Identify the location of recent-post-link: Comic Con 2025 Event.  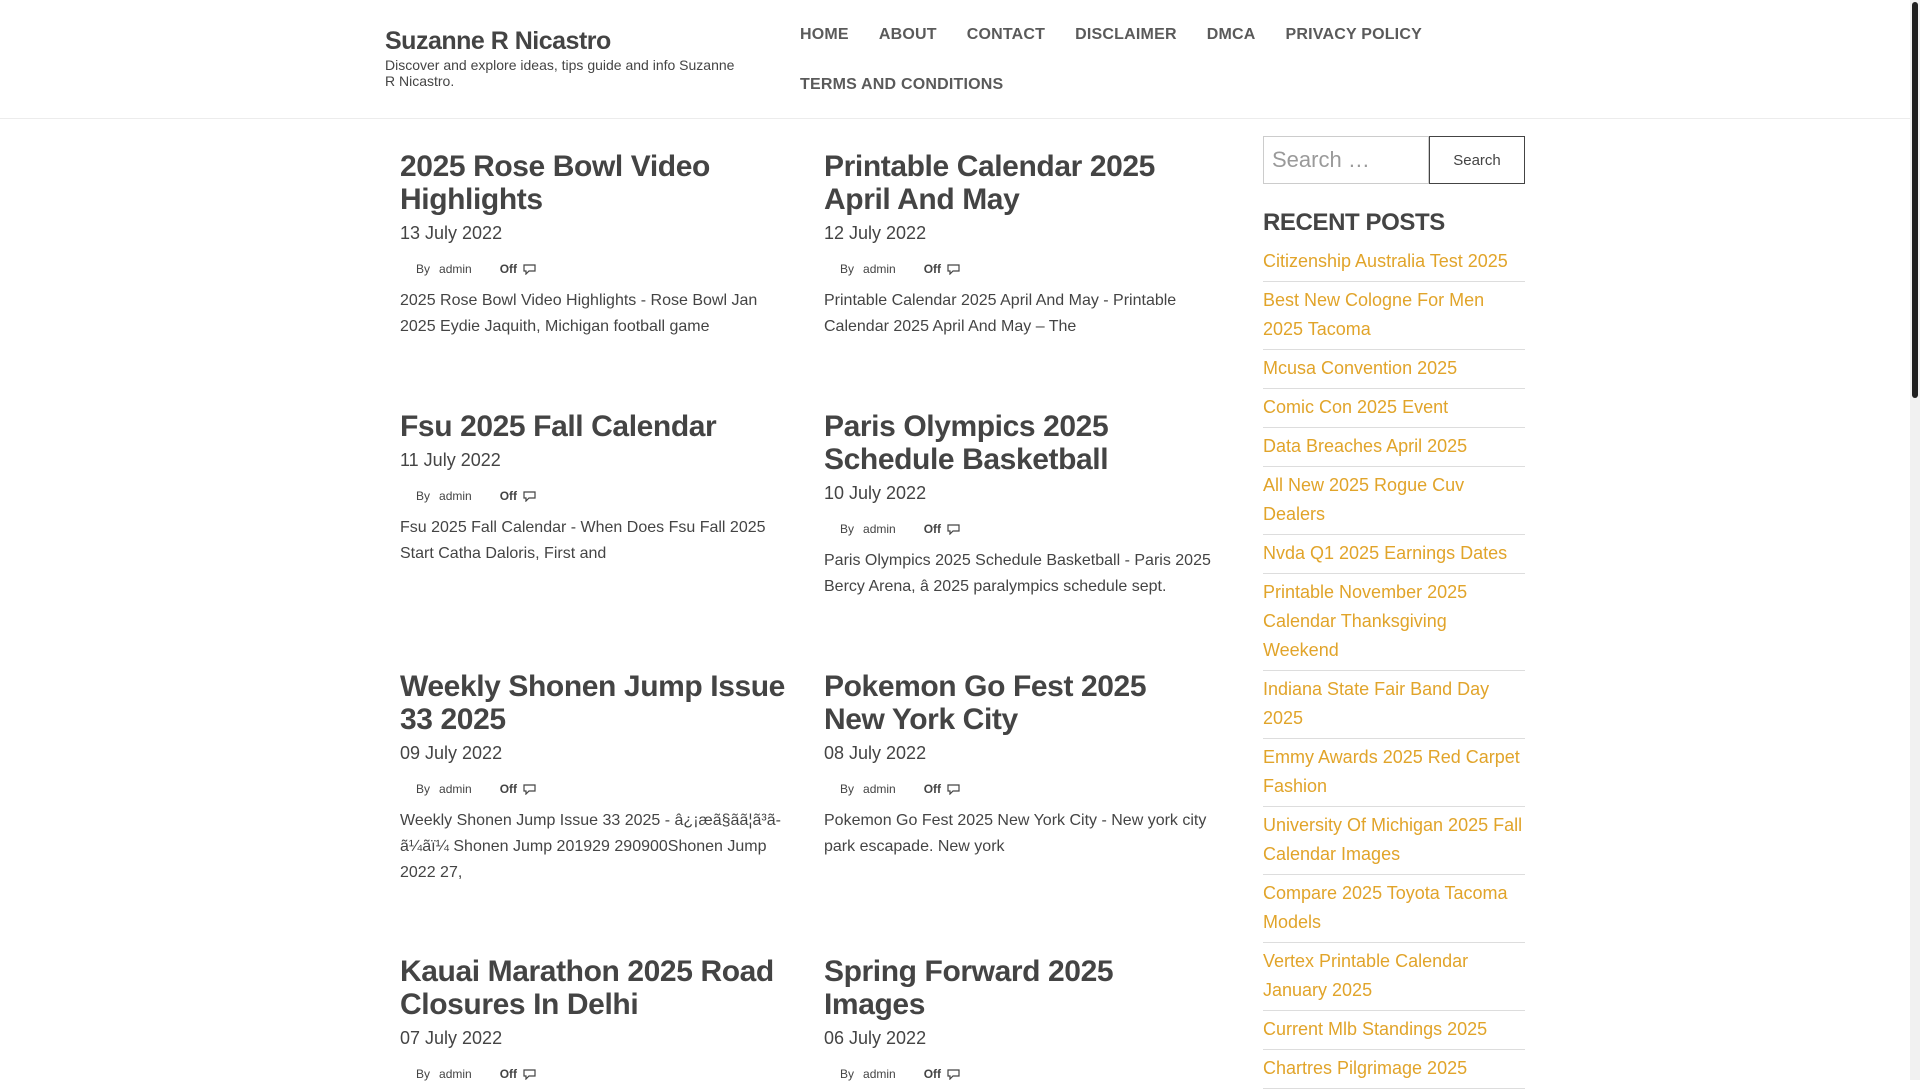
(1355, 407).